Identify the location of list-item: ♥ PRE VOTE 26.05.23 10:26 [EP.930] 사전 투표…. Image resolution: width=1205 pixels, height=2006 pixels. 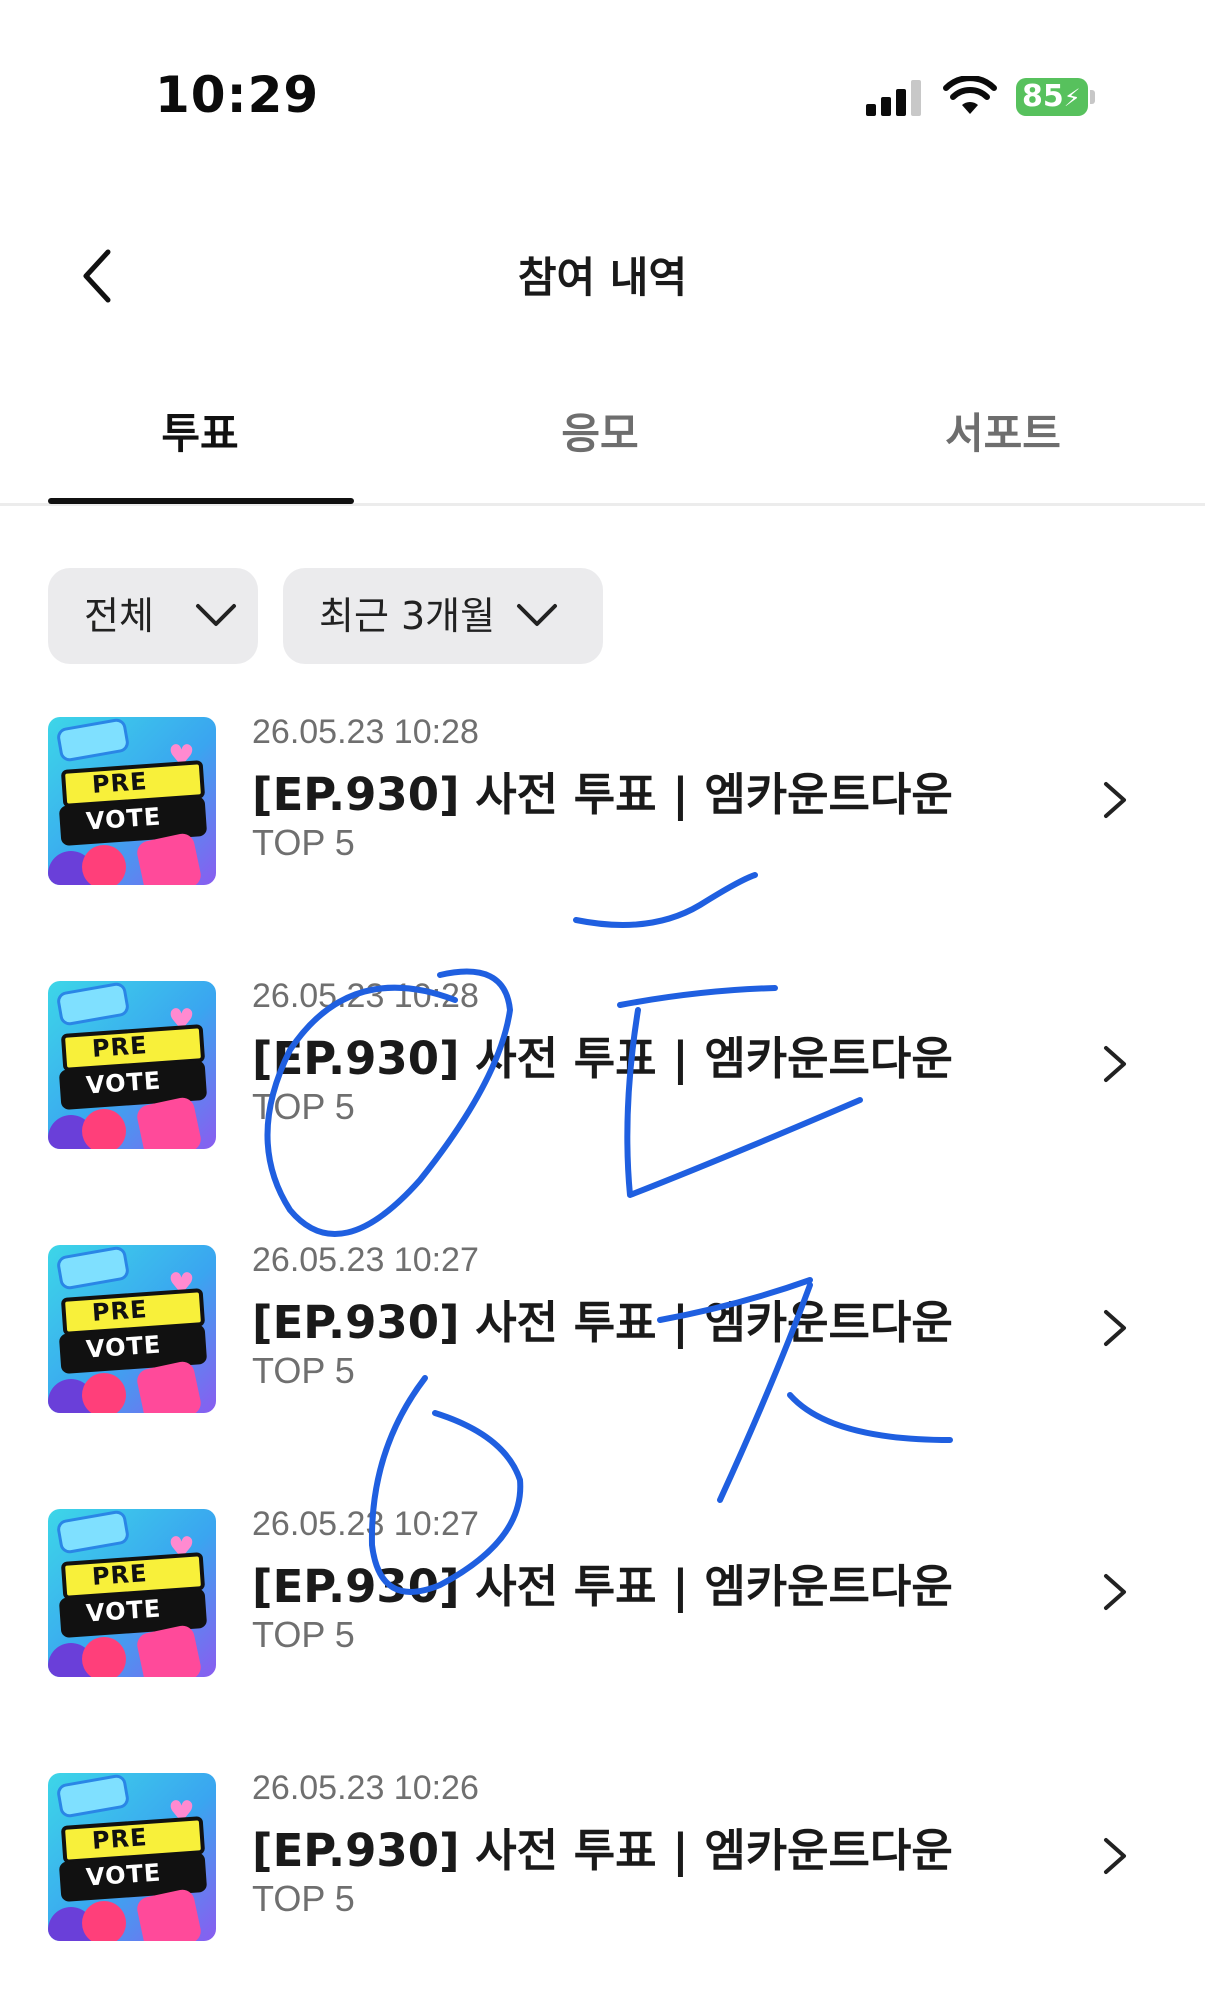
(602, 1881).